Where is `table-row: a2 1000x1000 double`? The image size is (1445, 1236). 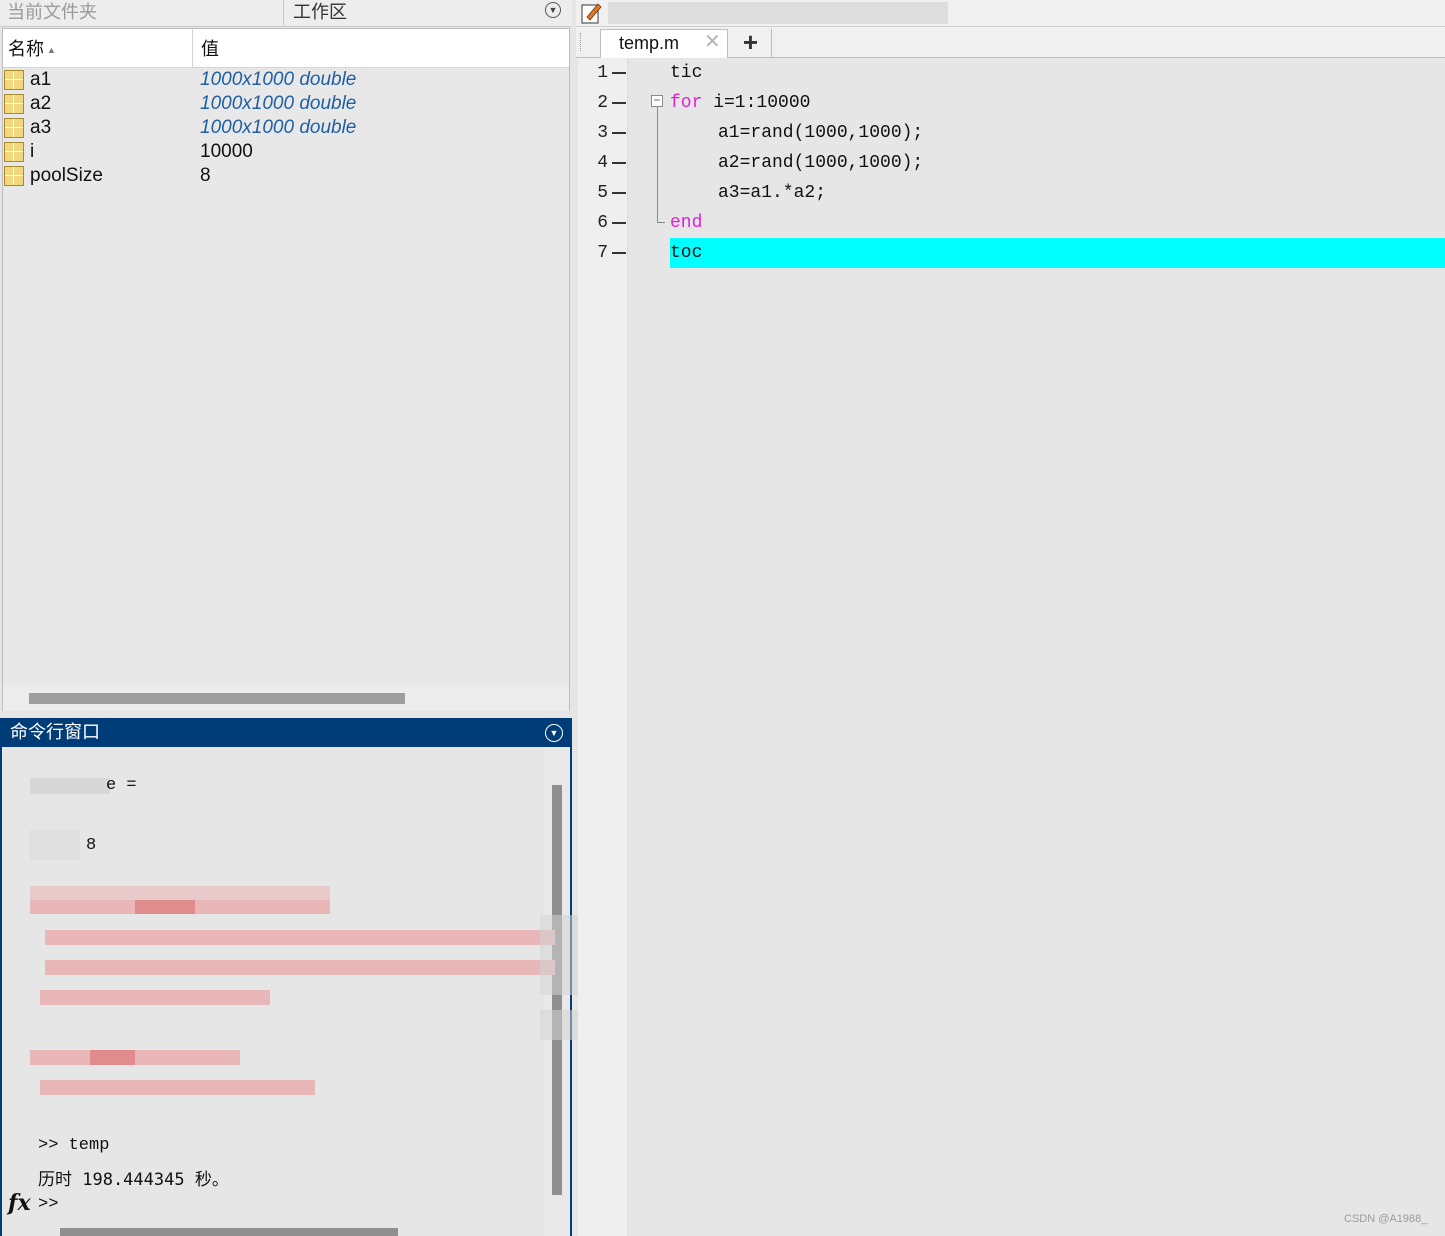
table-row: a2 1000x1000 double is located at coordinates (286, 104).